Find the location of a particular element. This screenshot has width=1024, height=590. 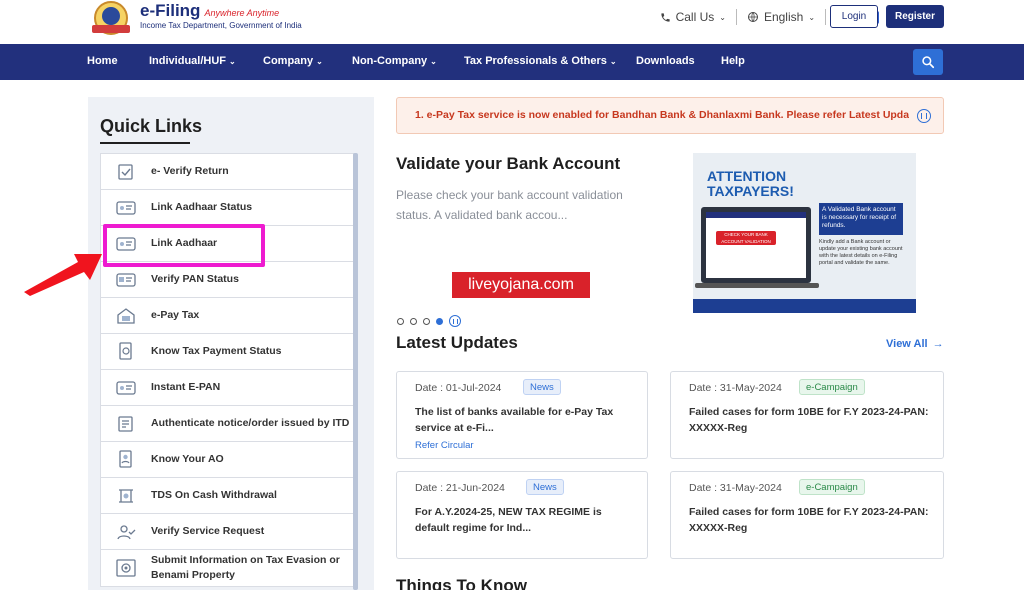

call-us-label: Call Us is located at coordinates (695, 17).